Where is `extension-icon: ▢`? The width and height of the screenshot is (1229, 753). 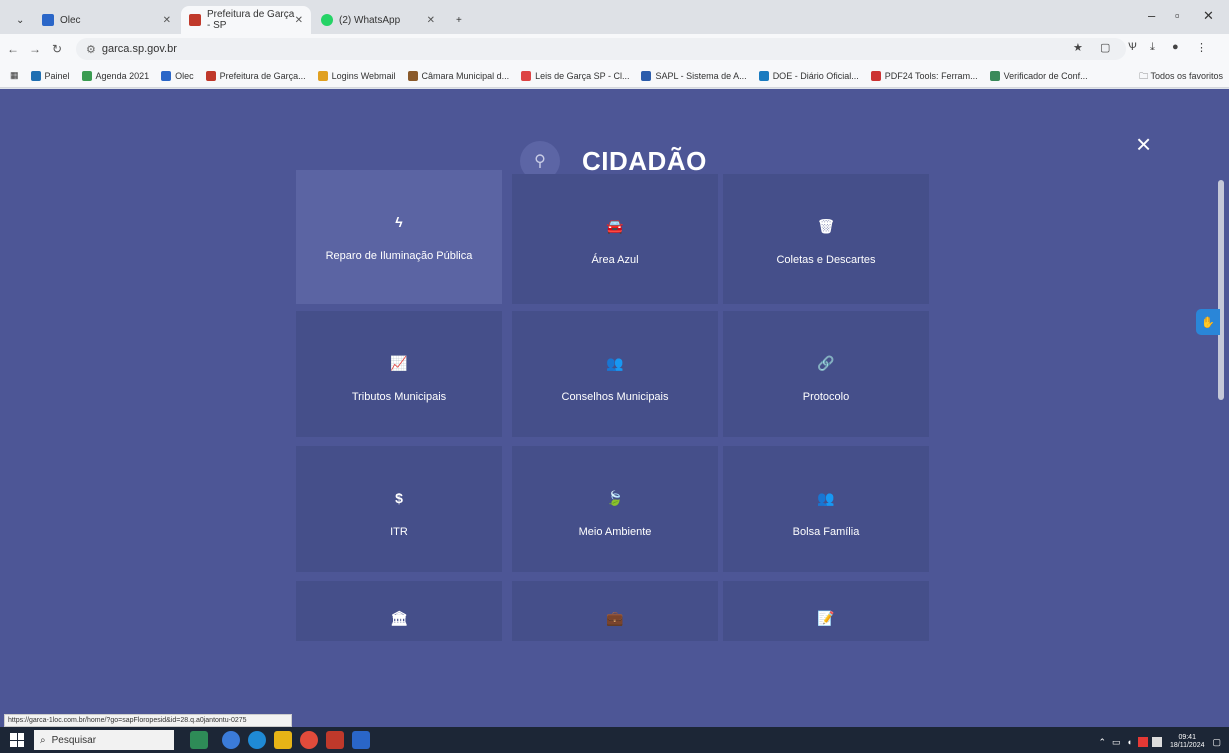 extension-icon: ▢ is located at coordinates (1105, 47).